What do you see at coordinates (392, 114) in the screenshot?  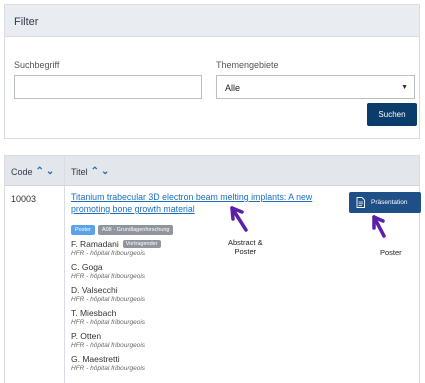 I see `search-button: Suchen` at bounding box center [392, 114].